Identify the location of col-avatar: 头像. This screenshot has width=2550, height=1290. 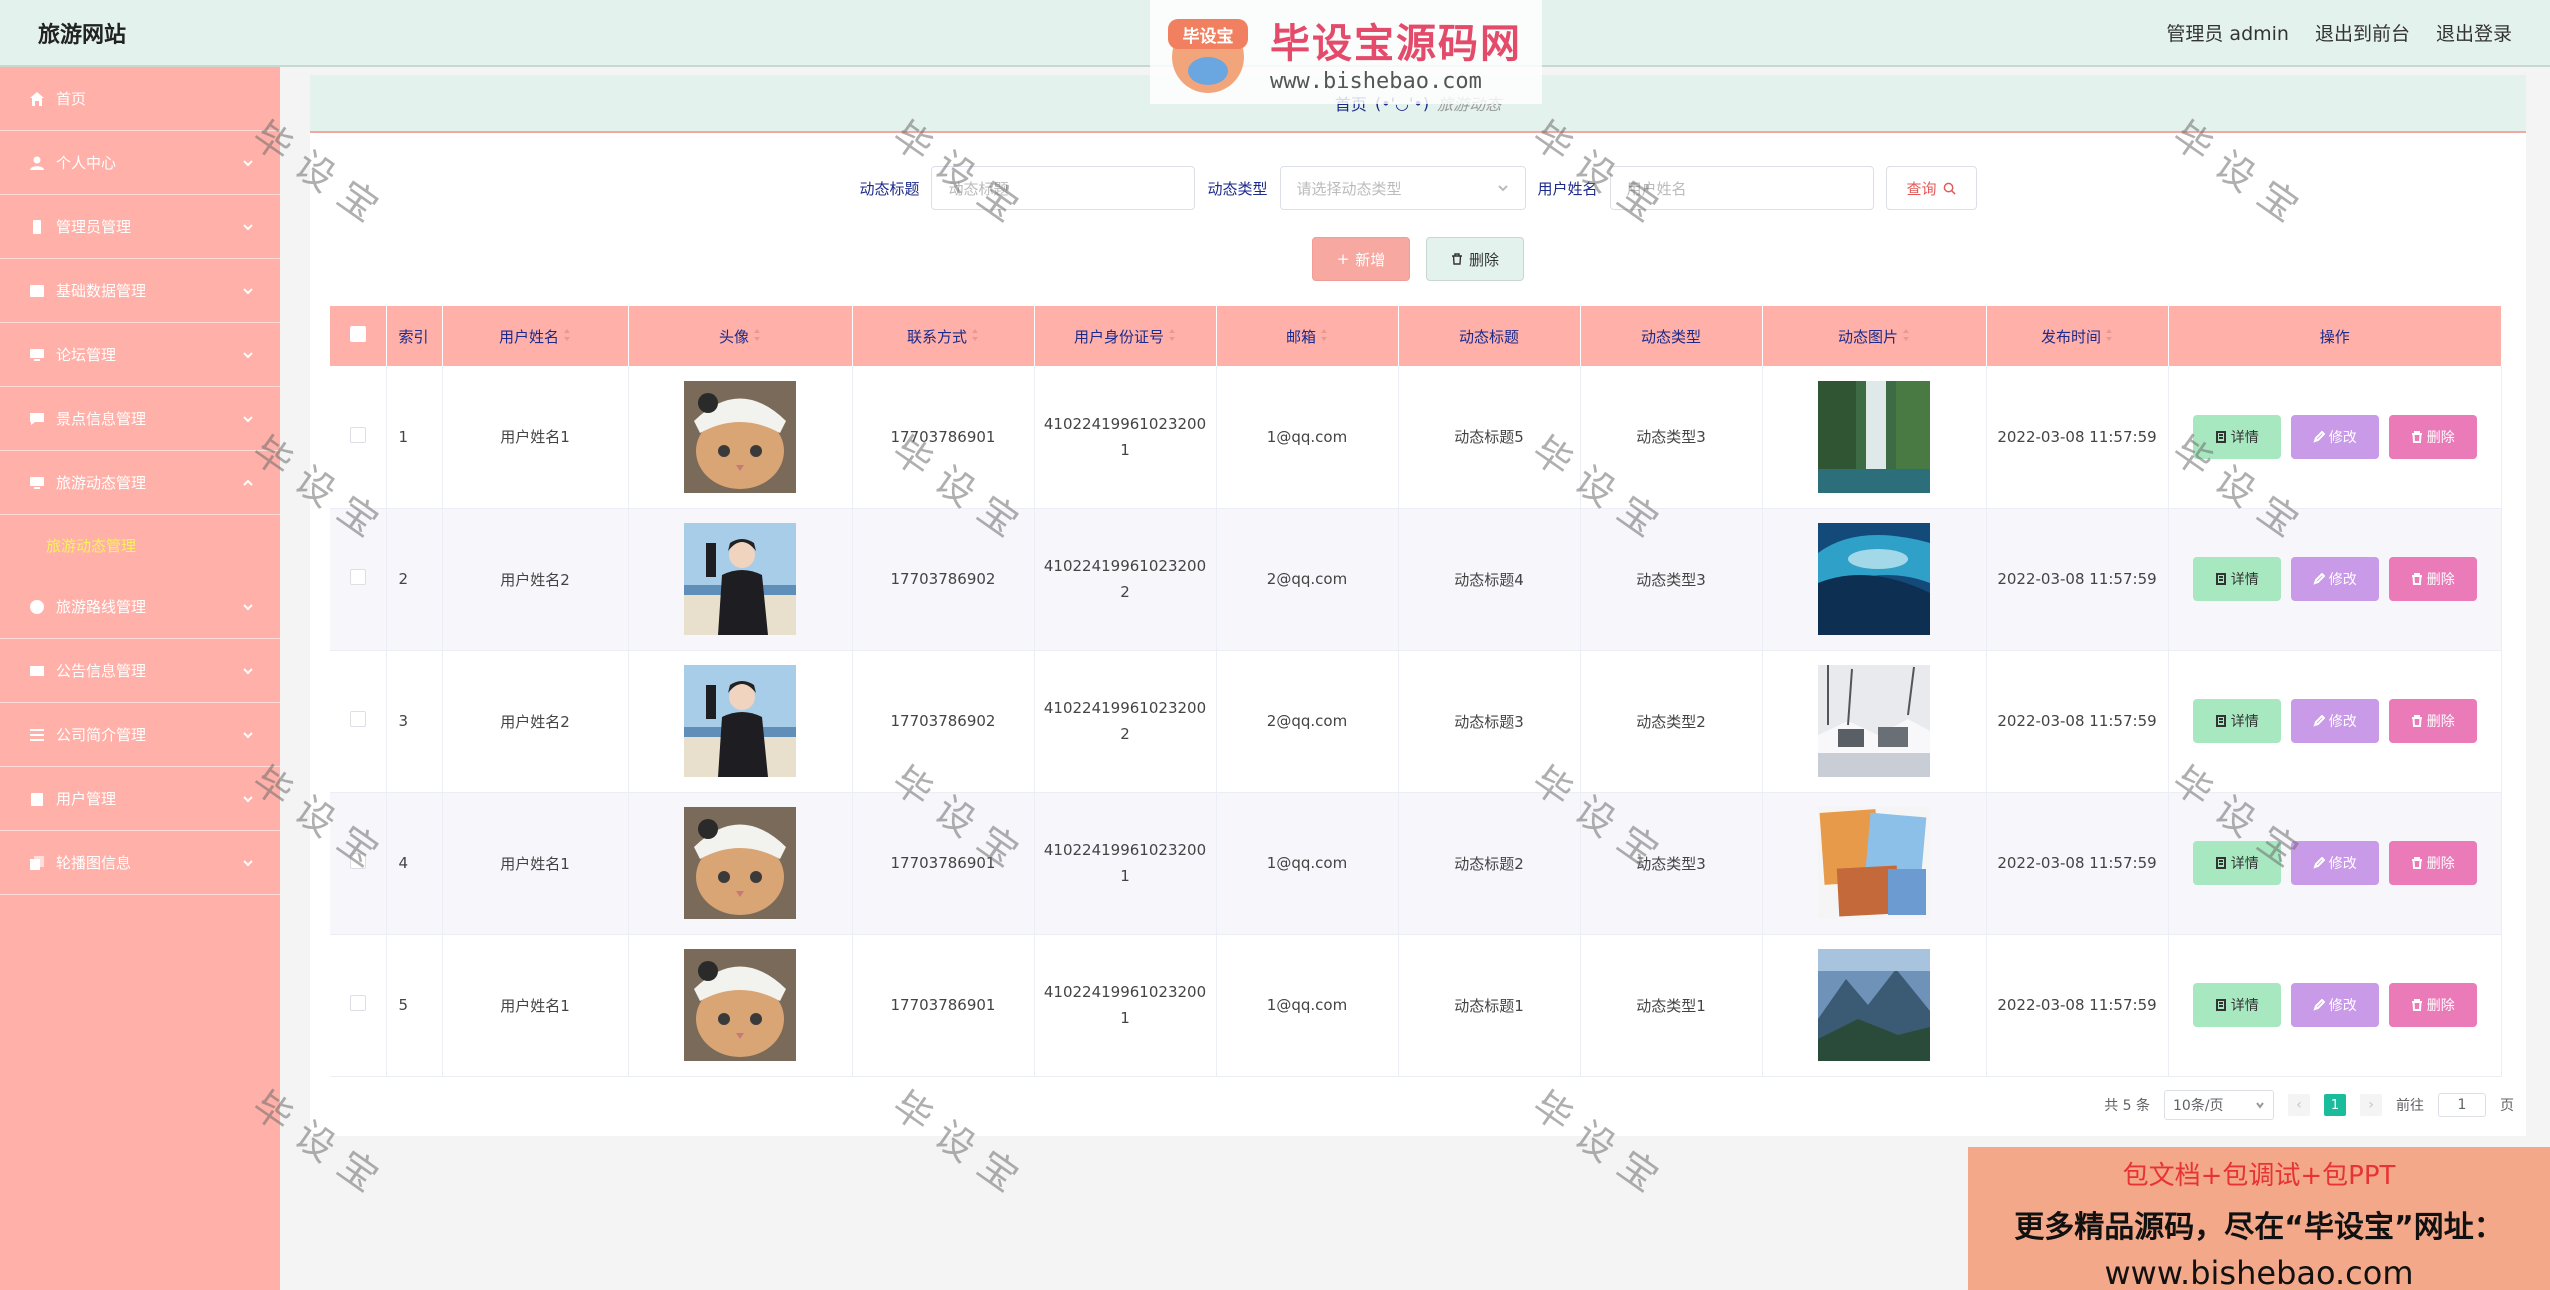
(740, 336).